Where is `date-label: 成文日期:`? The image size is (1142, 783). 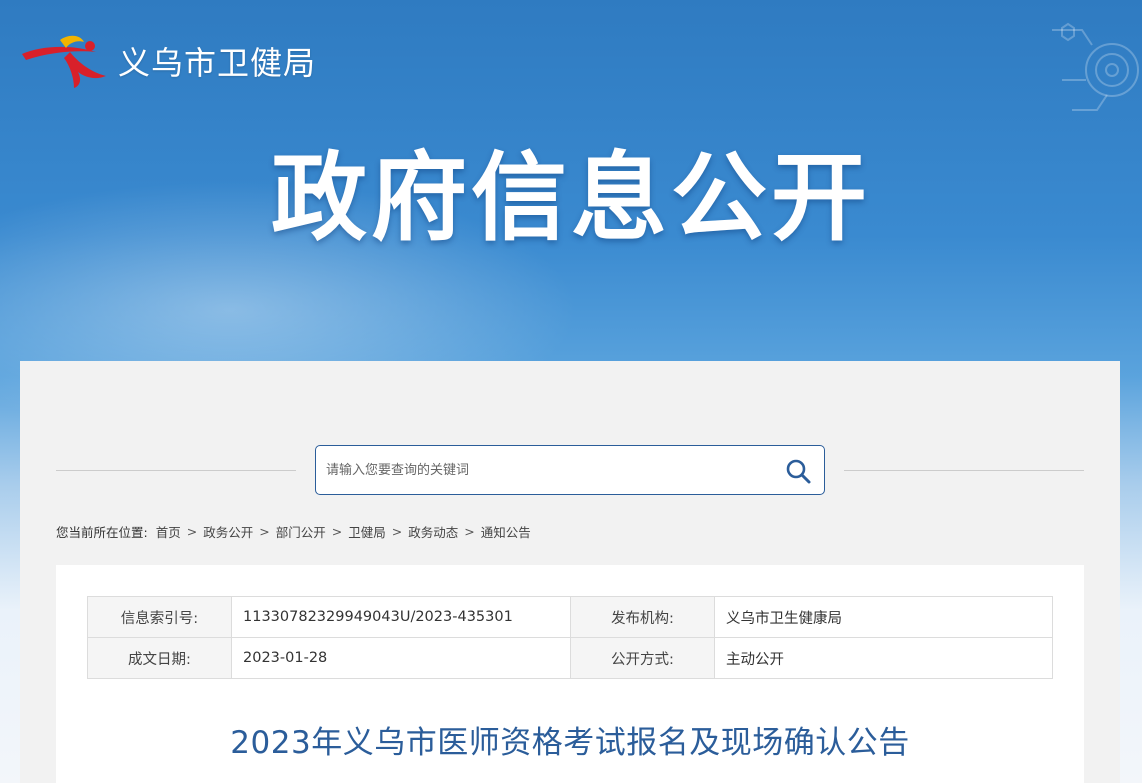
date-label: 成文日期: is located at coordinates (159, 658).